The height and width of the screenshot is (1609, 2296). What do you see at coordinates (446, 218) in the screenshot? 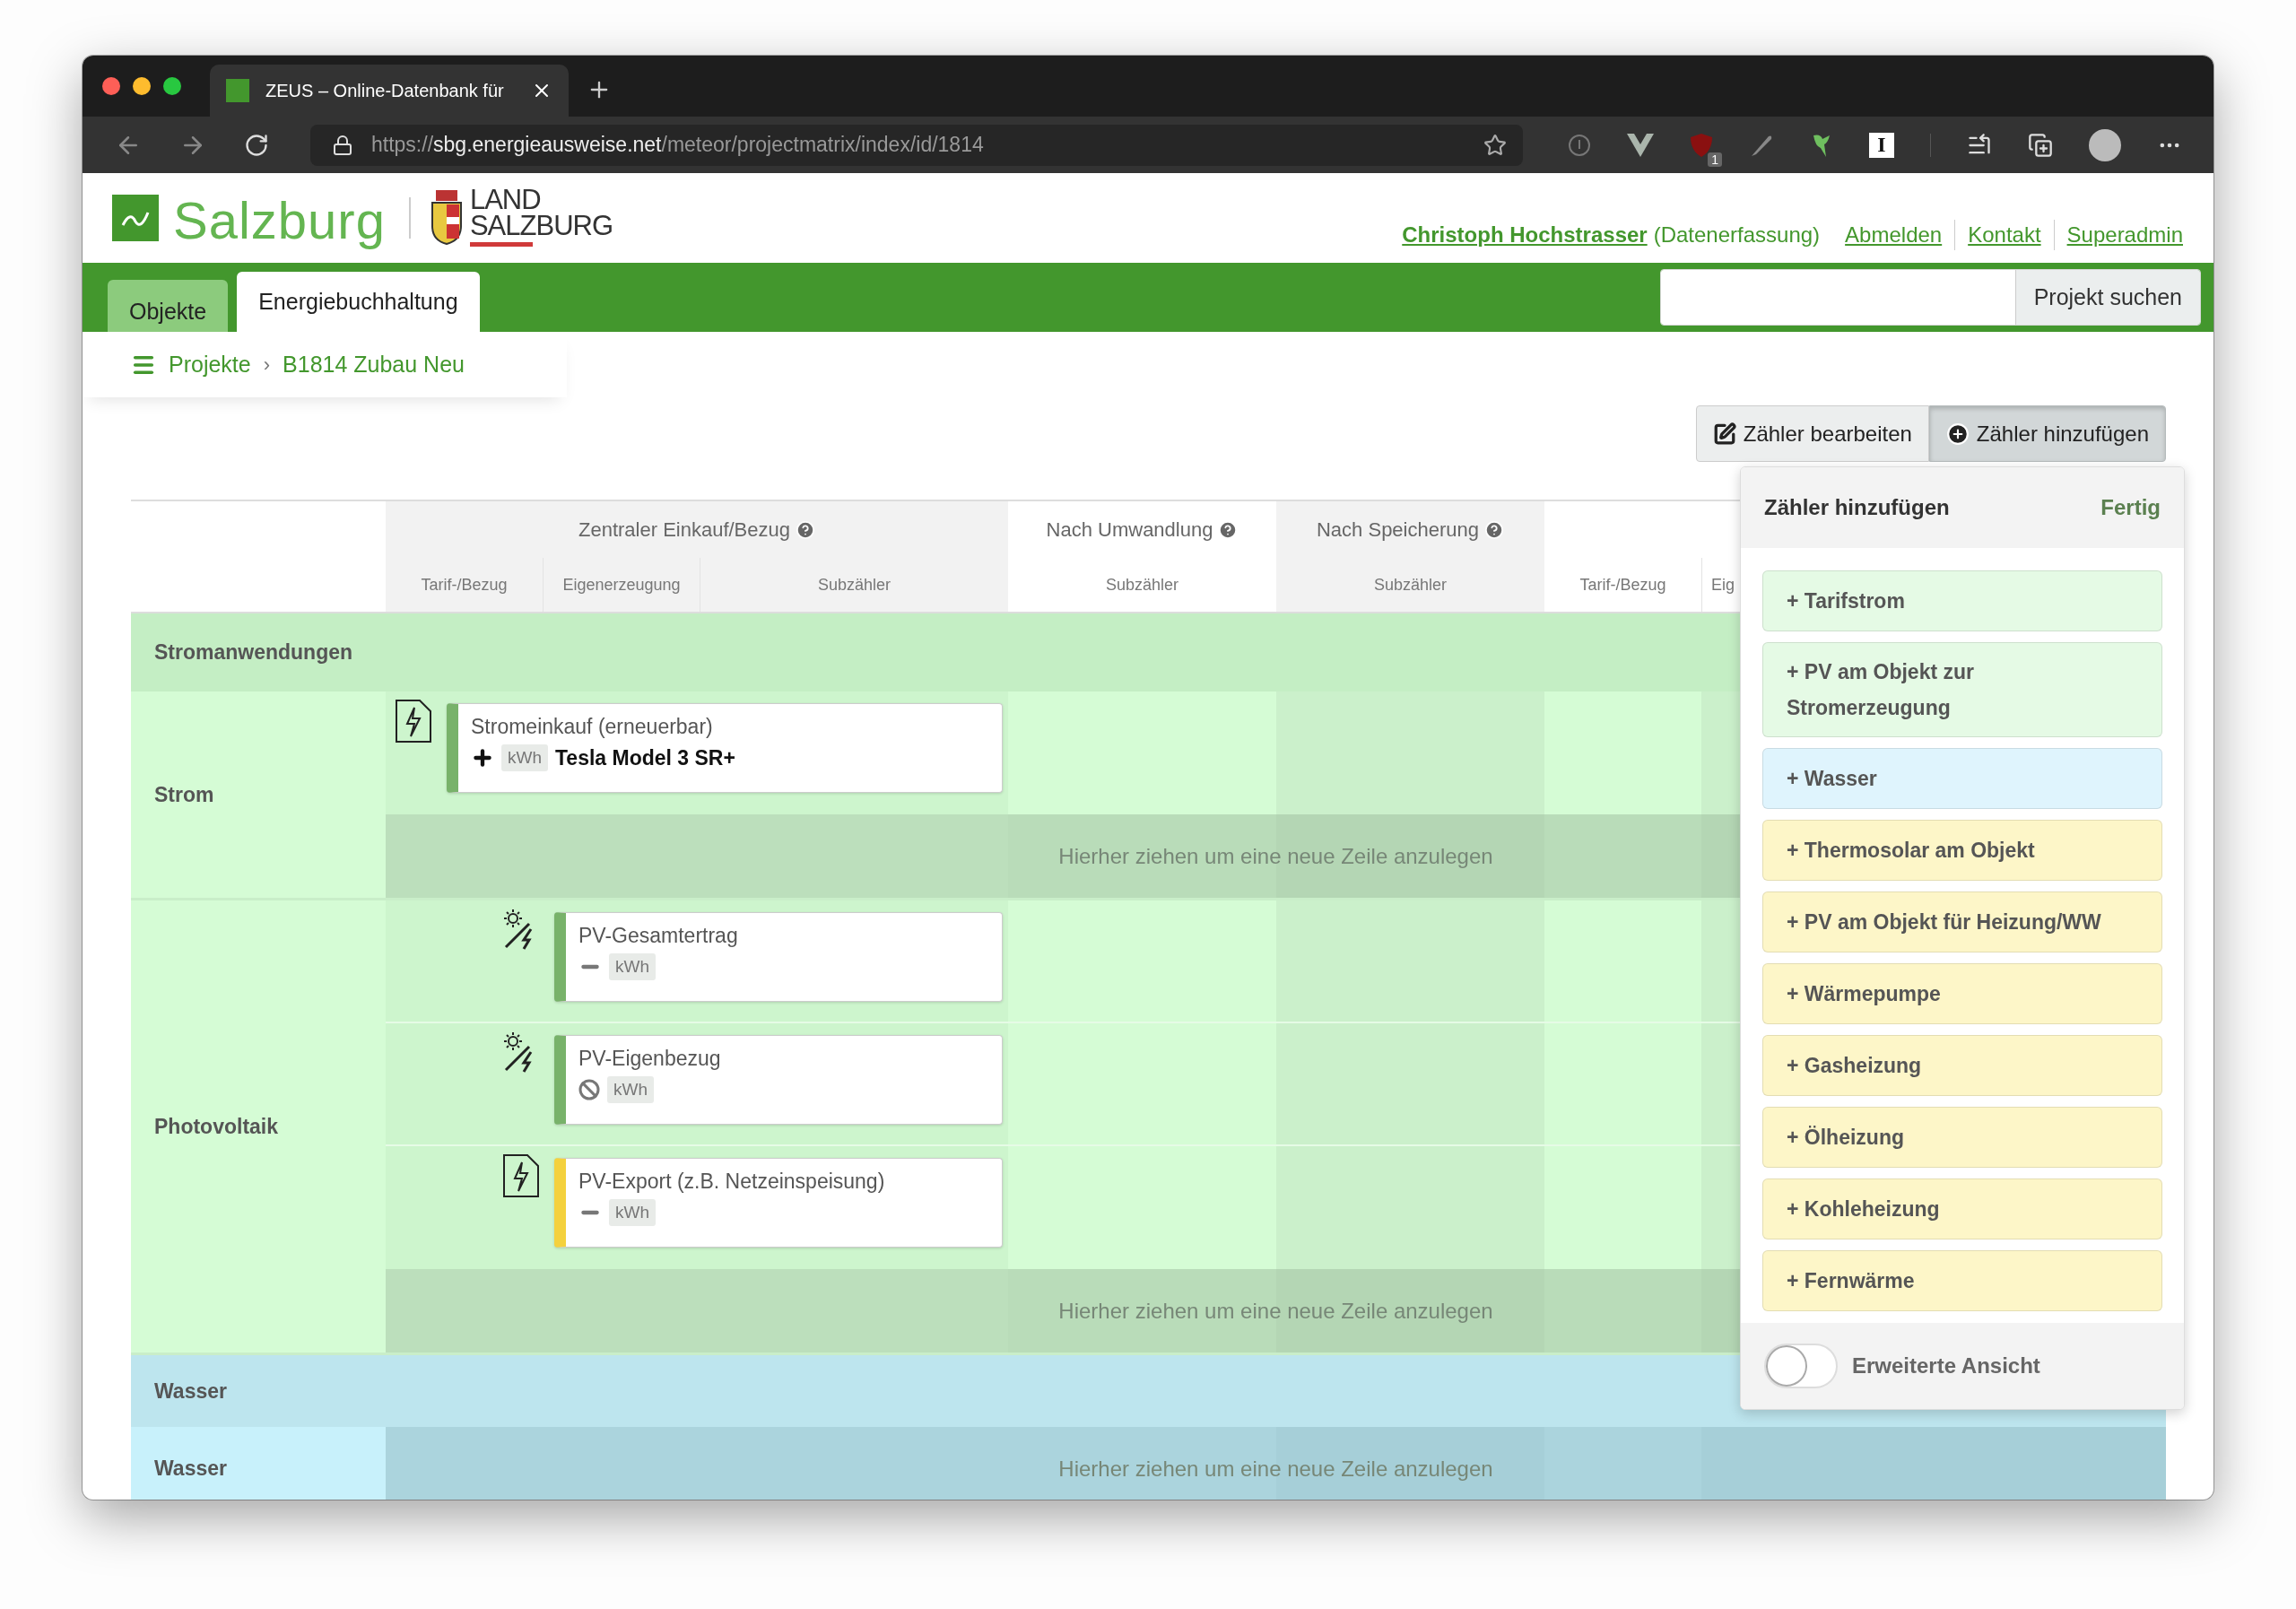
I see `coat-of-arms-icon` at bounding box center [446, 218].